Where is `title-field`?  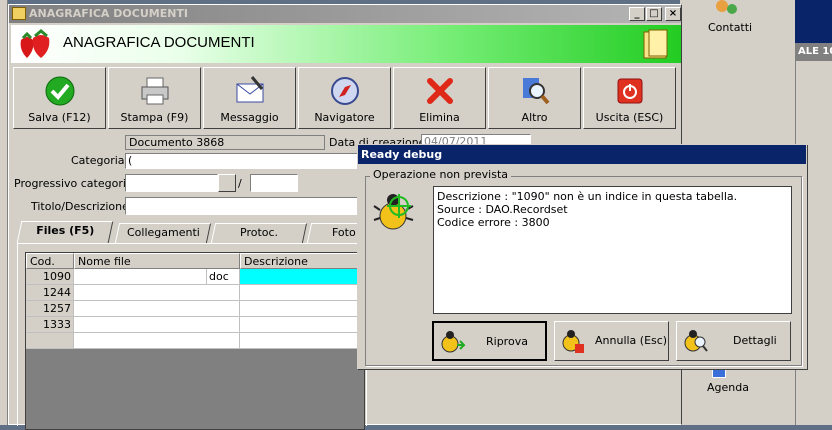 title-field is located at coordinates (245, 206).